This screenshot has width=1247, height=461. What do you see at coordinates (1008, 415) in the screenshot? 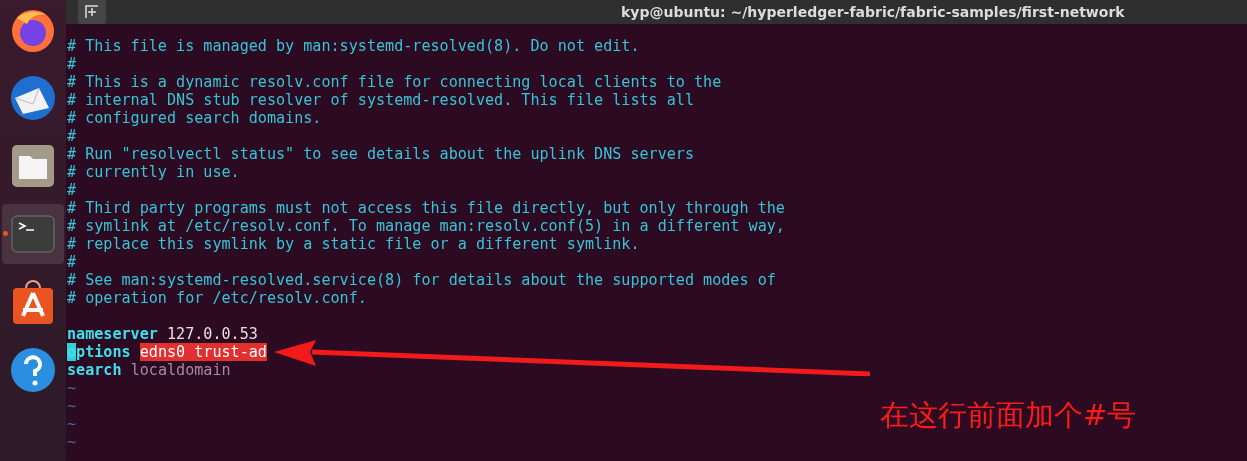
I see `annotation-text: 在这行前面加个#号` at bounding box center [1008, 415].